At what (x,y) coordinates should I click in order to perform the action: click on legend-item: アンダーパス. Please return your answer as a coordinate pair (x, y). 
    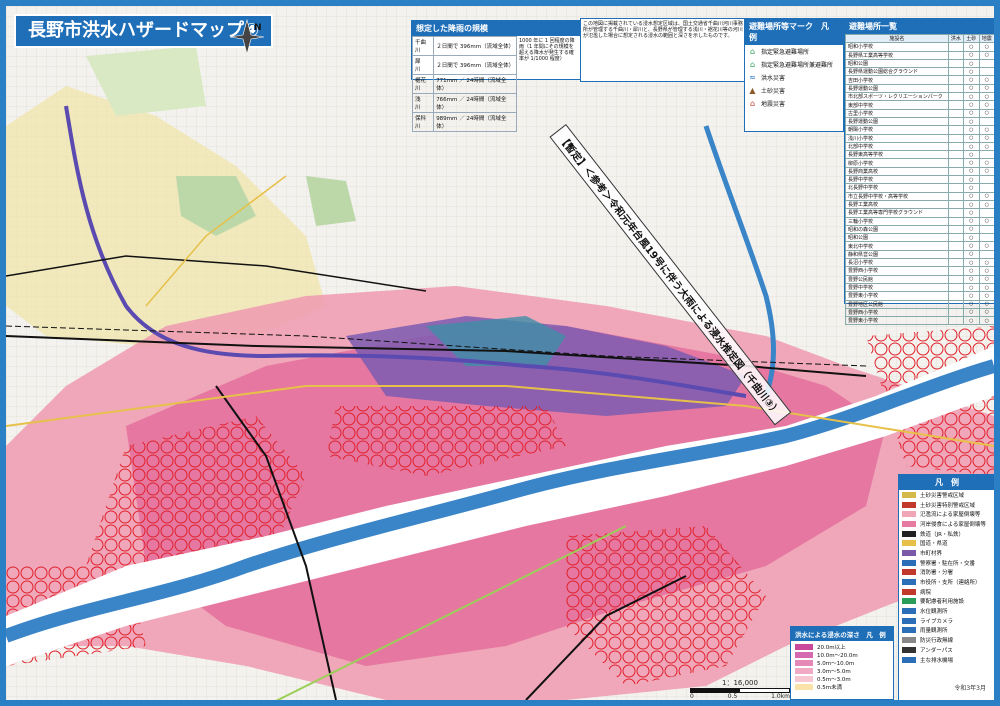
    Looking at the image, I should click on (946, 650).